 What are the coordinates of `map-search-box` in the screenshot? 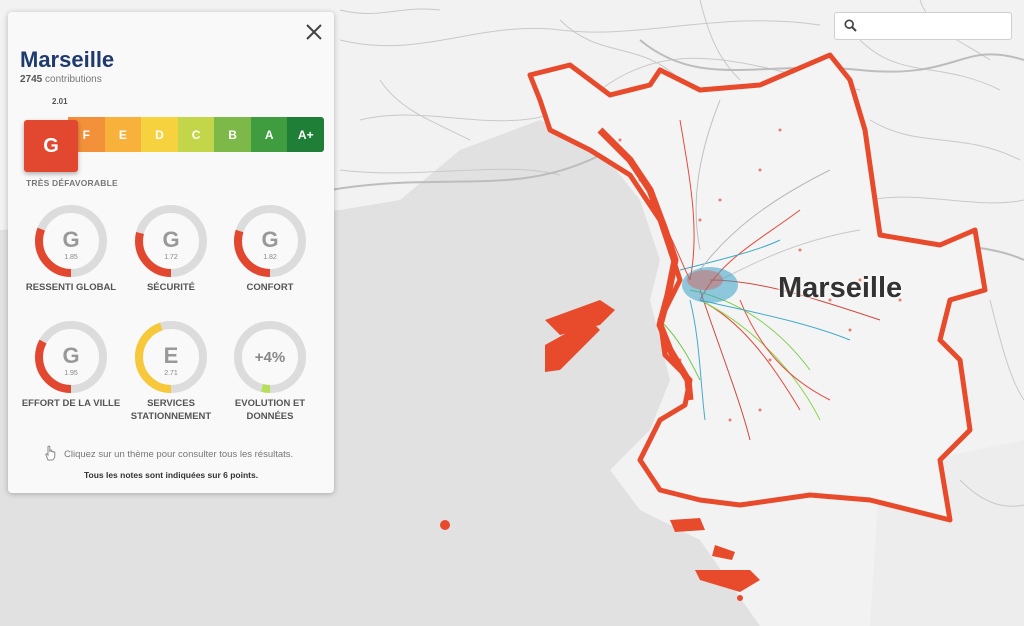 It's located at (923, 26).